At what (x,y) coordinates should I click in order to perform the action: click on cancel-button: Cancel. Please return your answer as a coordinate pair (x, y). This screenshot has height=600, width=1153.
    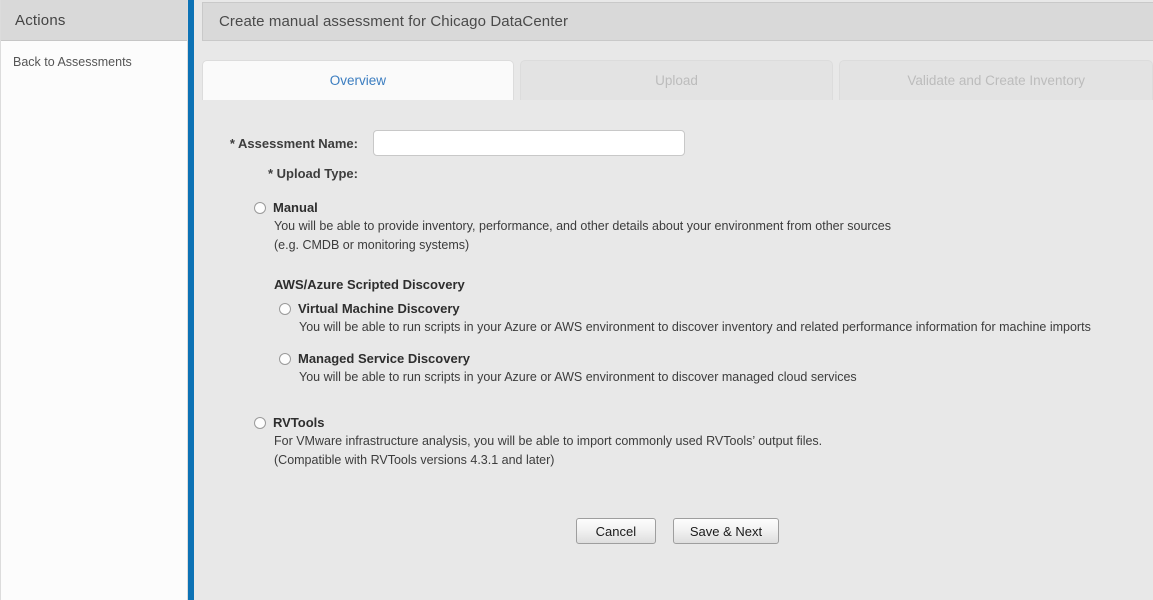
    Looking at the image, I should click on (615, 531).